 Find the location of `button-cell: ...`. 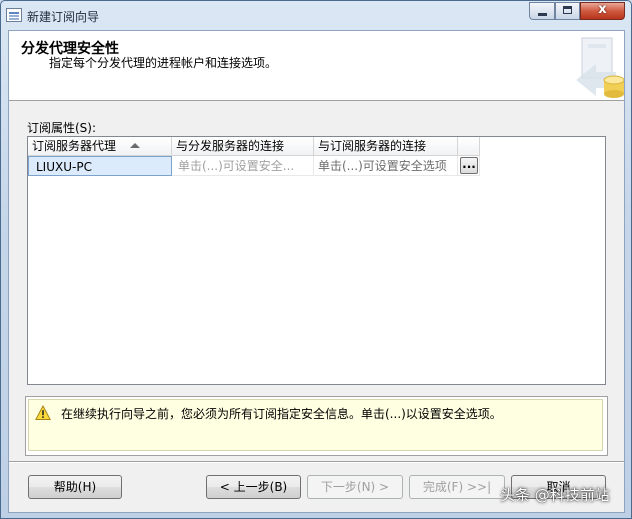

button-cell: ... is located at coordinates (469, 166).